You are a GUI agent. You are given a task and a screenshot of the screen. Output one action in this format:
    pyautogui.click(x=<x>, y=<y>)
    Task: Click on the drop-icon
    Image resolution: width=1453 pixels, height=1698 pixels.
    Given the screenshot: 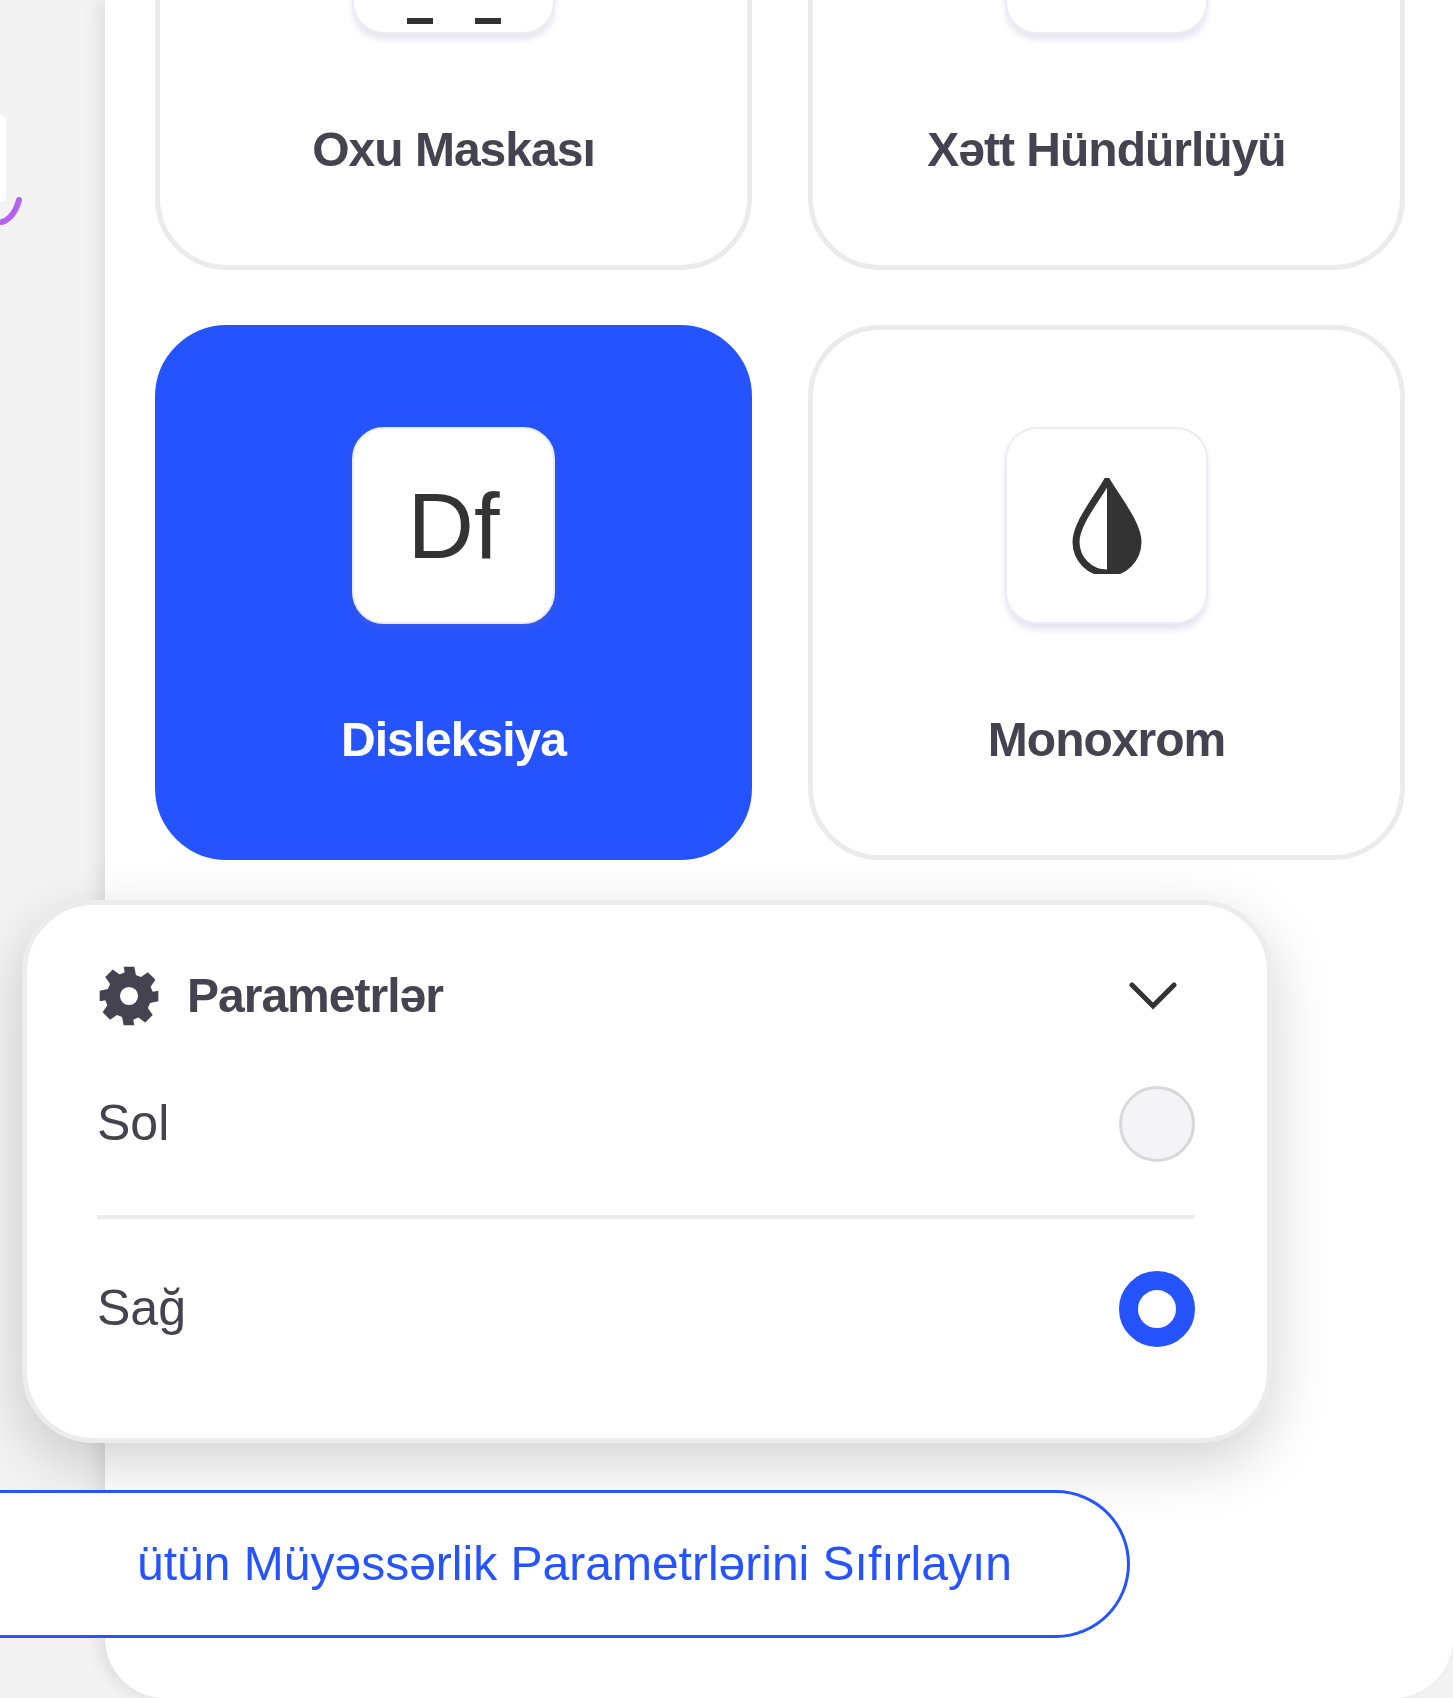 What is the action you would take?
    pyautogui.click(x=1106, y=525)
    